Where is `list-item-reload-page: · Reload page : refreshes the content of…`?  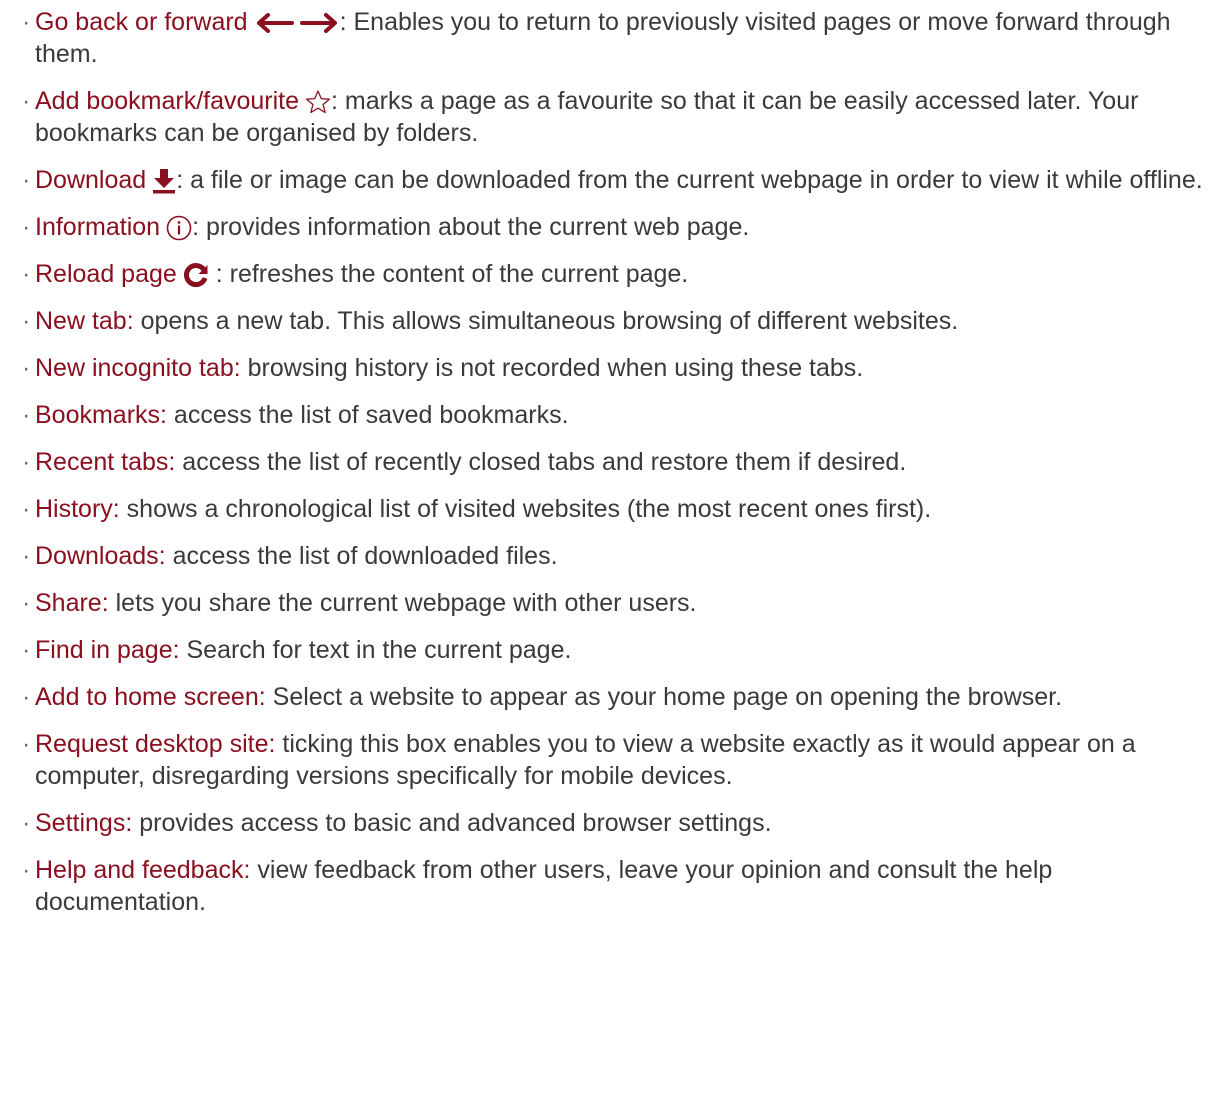
list-item-reload-page: · Reload page : refreshes the content of… is located at coordinates (623, 274).